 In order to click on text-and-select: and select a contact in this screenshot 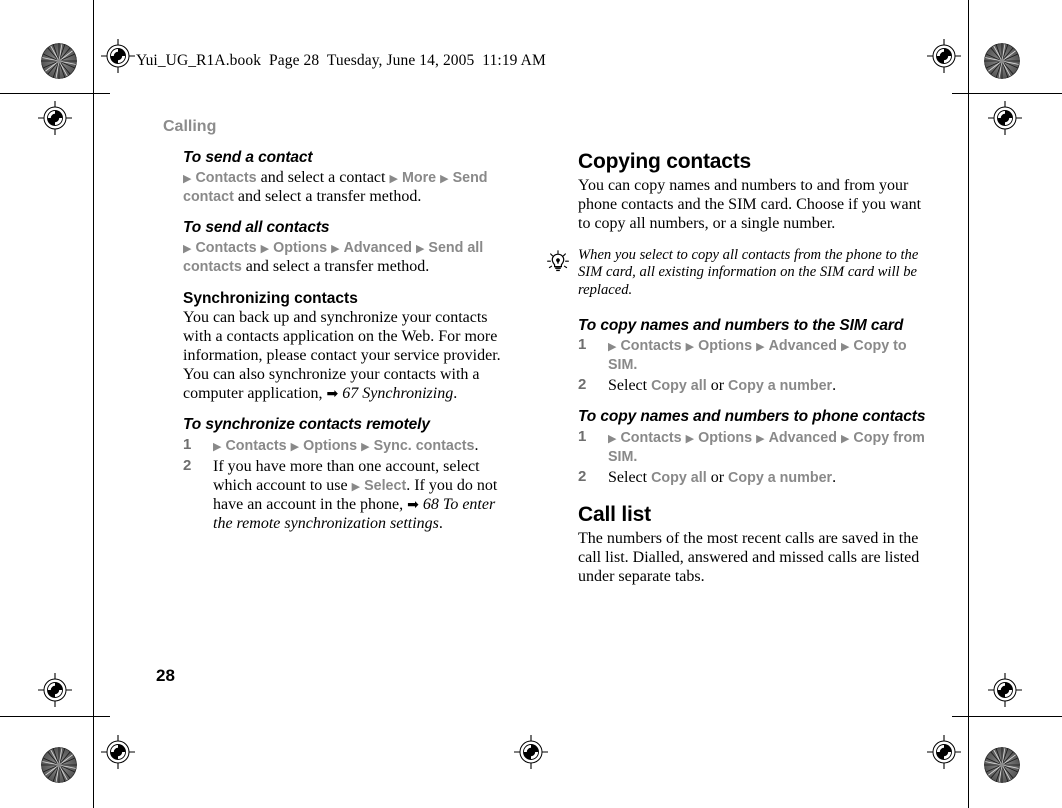, I will do `click(323, 177)`.